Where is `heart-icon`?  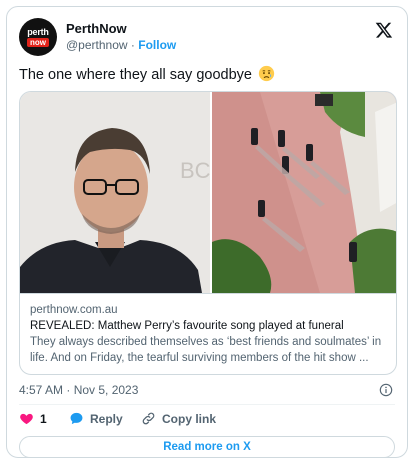 heart-icon is located at coordinates (26, 419).